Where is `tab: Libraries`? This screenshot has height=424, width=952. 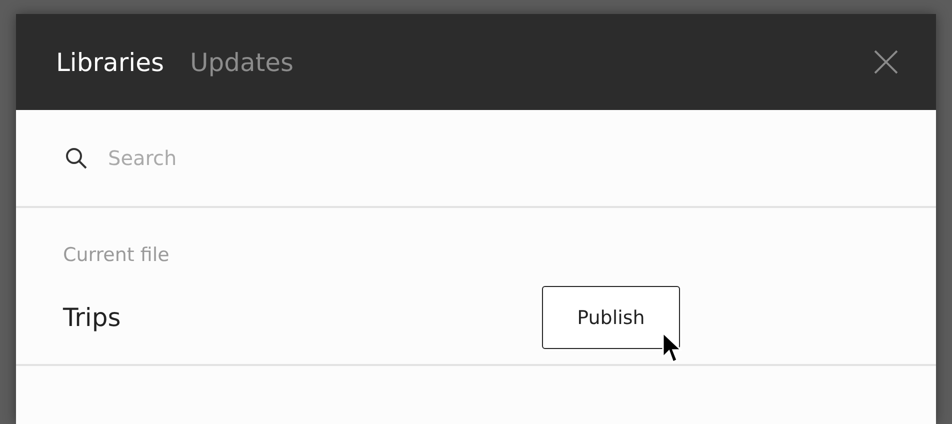
tab: Libraries is located at coordinates (110, 62).